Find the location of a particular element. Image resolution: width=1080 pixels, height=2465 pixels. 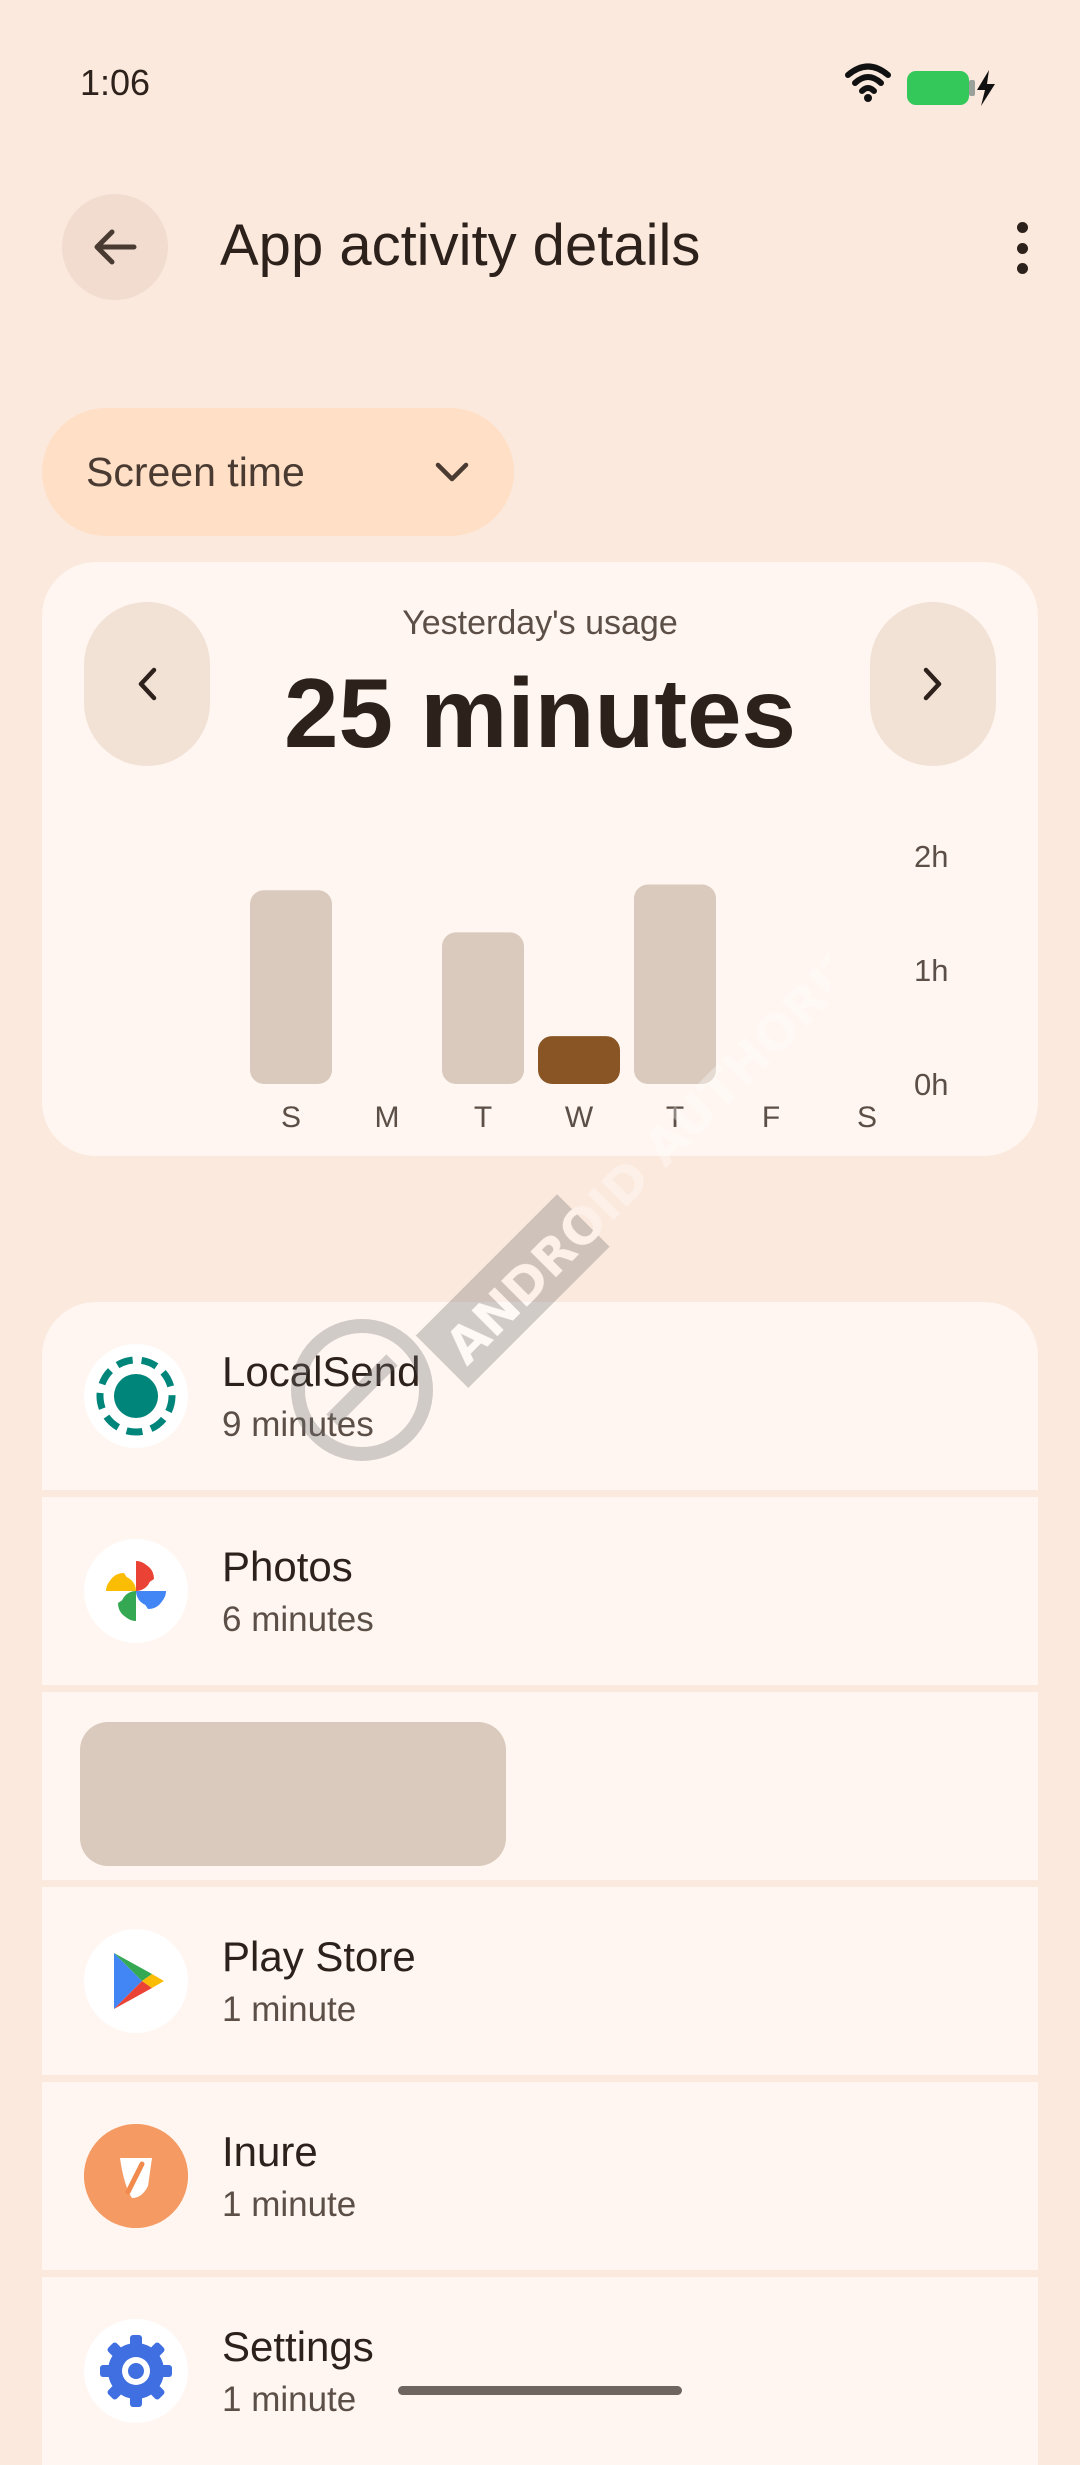

more-vert-icon is located at coordinates (1022, 227).